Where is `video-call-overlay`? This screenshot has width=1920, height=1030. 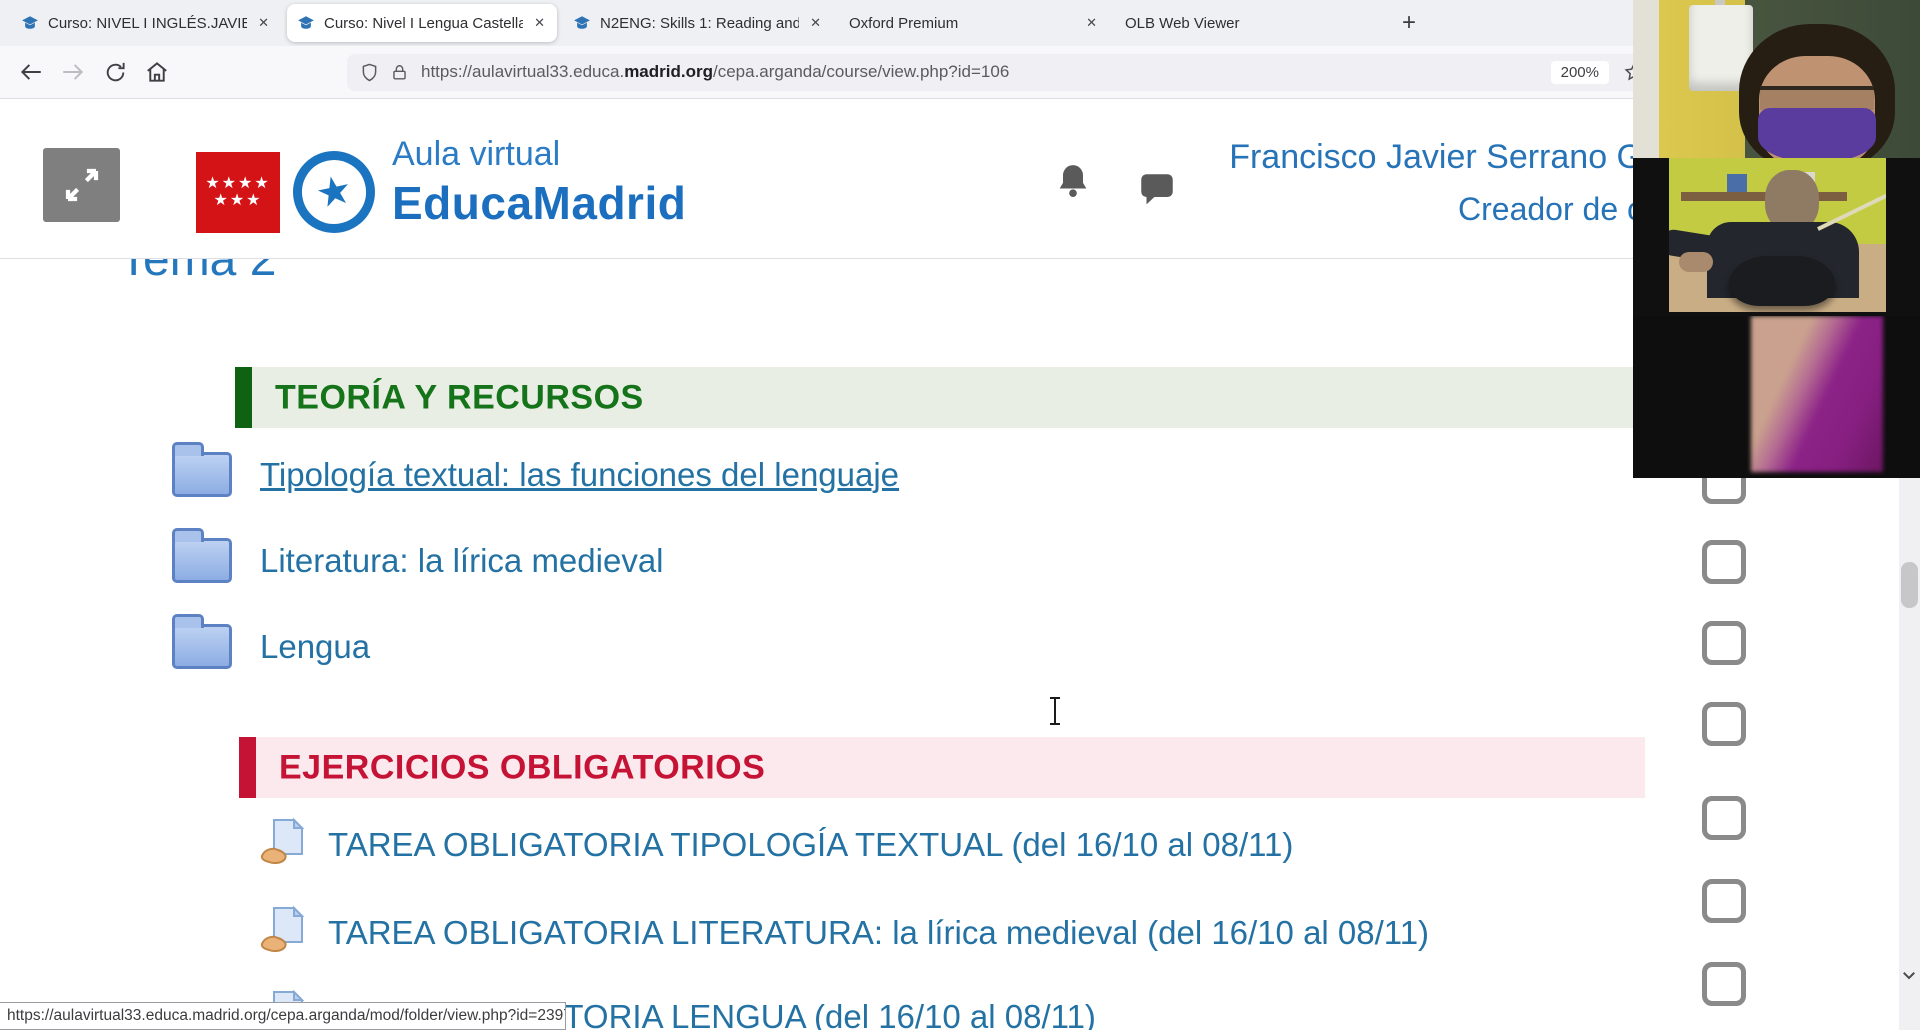
video-call-overlay is located at coordinates (1776, 239).